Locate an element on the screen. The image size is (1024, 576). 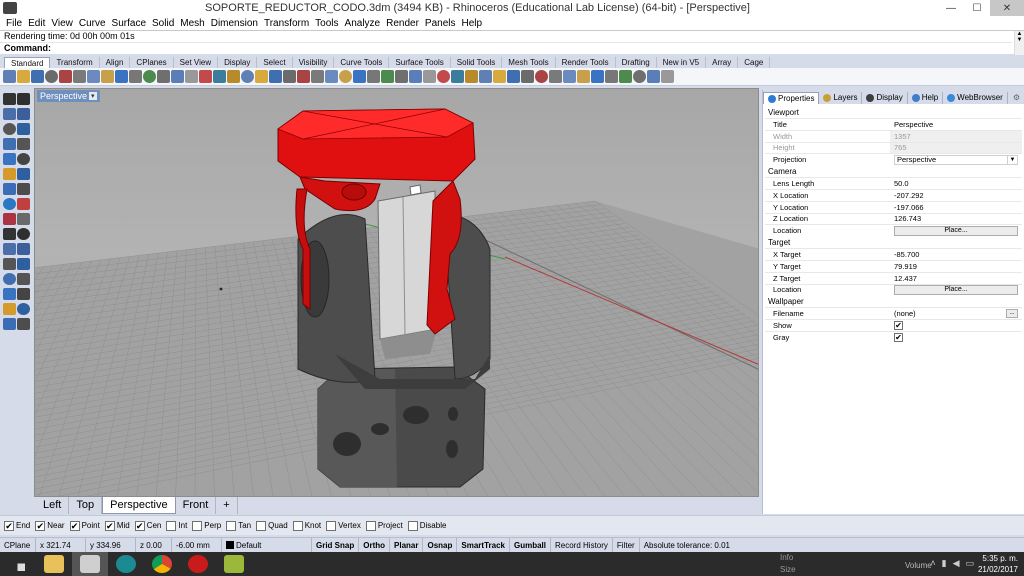
circle-tool-icon is located at coordinates (9, 129).